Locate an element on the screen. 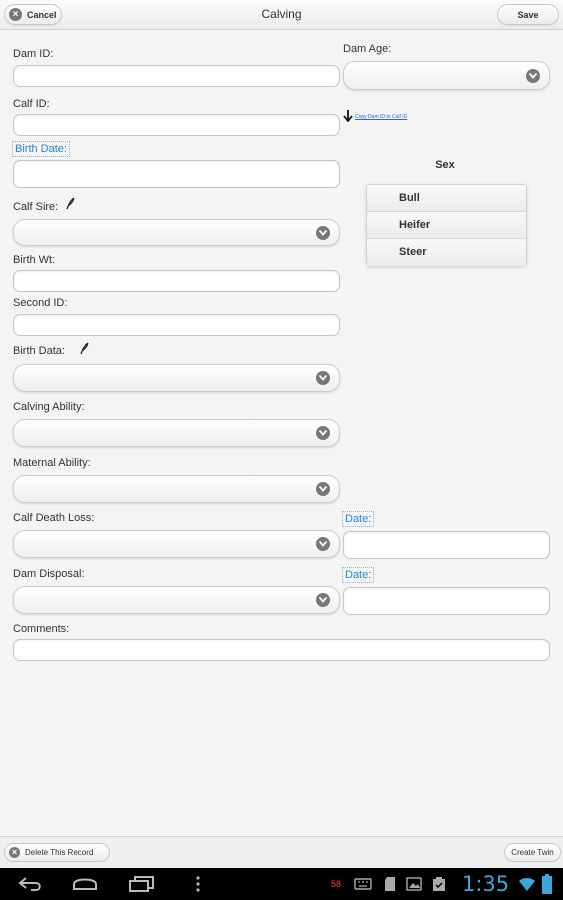  calving-ability-select is located at coordinates (176, 433).